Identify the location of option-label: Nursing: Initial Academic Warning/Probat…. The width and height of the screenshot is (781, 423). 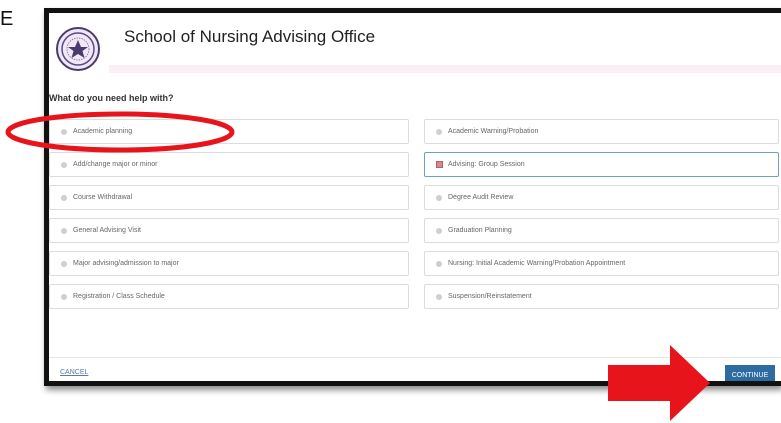
(537, 263).